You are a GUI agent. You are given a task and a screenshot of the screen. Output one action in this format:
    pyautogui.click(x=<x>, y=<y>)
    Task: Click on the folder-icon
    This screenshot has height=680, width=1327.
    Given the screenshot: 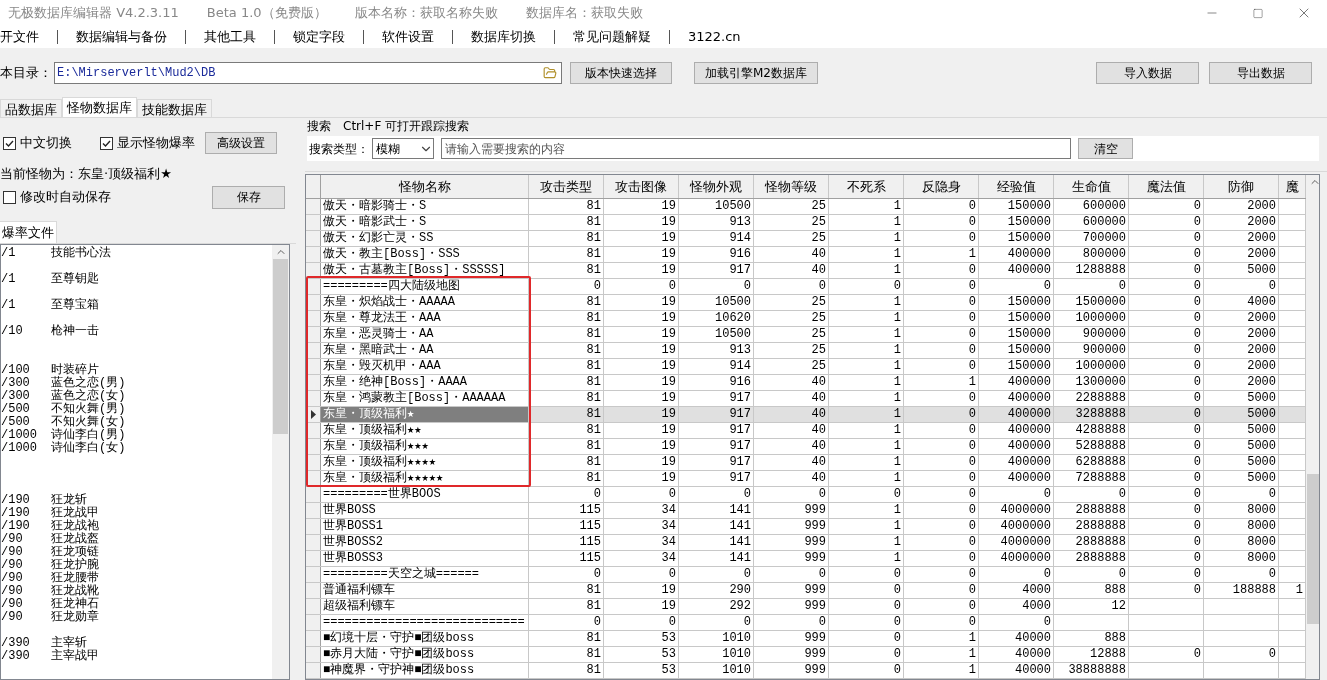 What is the action you would take?
    pyautogui.click(x=550, y=73)
    